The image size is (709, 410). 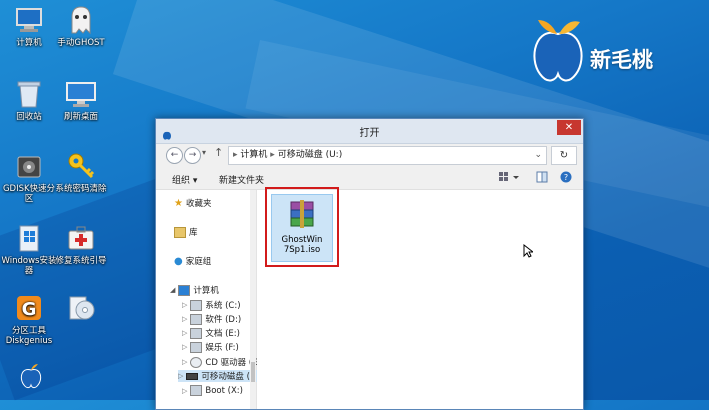 What do you see at coordinates (29, 194) in the screenshot?
I see `desktop-icon-label: GDISK快速分区` at bounding box center [29, 194].